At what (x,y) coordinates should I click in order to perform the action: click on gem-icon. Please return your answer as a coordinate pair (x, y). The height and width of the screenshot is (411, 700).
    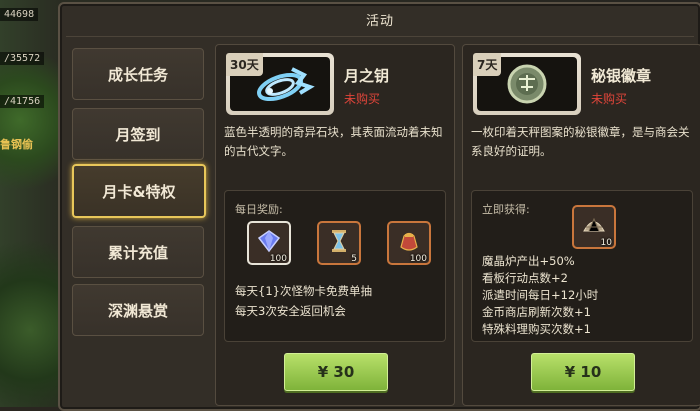
    Looking at the image, I should click on (269, 241).